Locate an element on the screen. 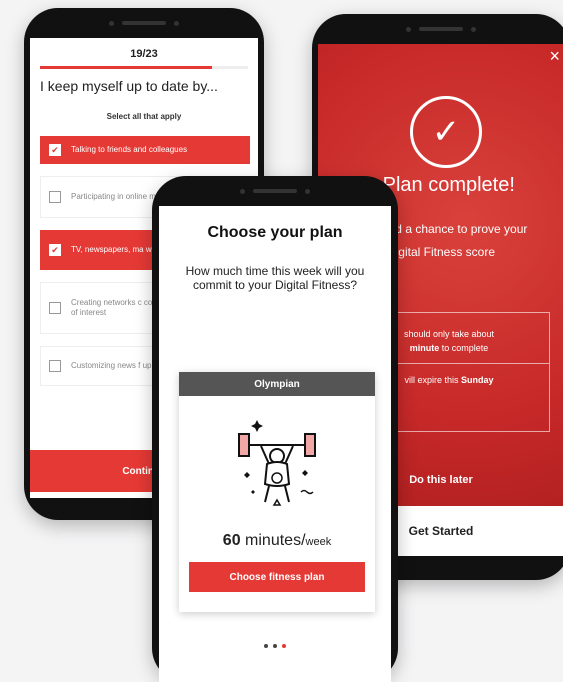 Image resolution: width=563 pixels, height=682 pixels. minutes-unit: week is located at coordinates (318, 542).